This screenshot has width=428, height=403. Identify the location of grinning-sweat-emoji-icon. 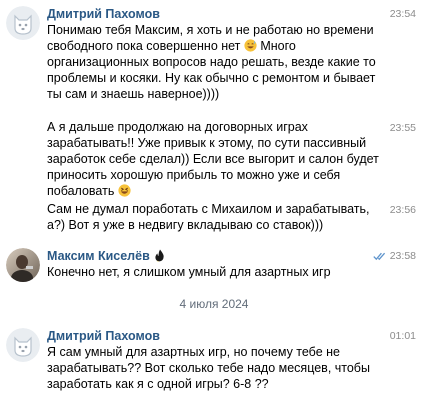
(250, 45).